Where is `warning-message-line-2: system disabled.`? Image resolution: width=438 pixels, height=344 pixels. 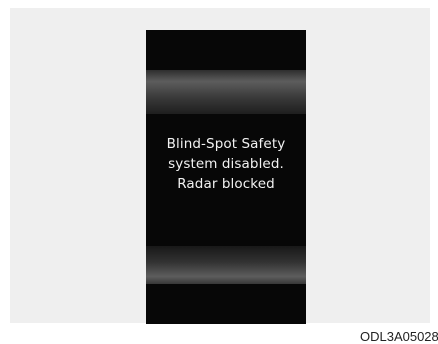
warning-message-line-2: system disabled. is located at coordinates (226, 164).